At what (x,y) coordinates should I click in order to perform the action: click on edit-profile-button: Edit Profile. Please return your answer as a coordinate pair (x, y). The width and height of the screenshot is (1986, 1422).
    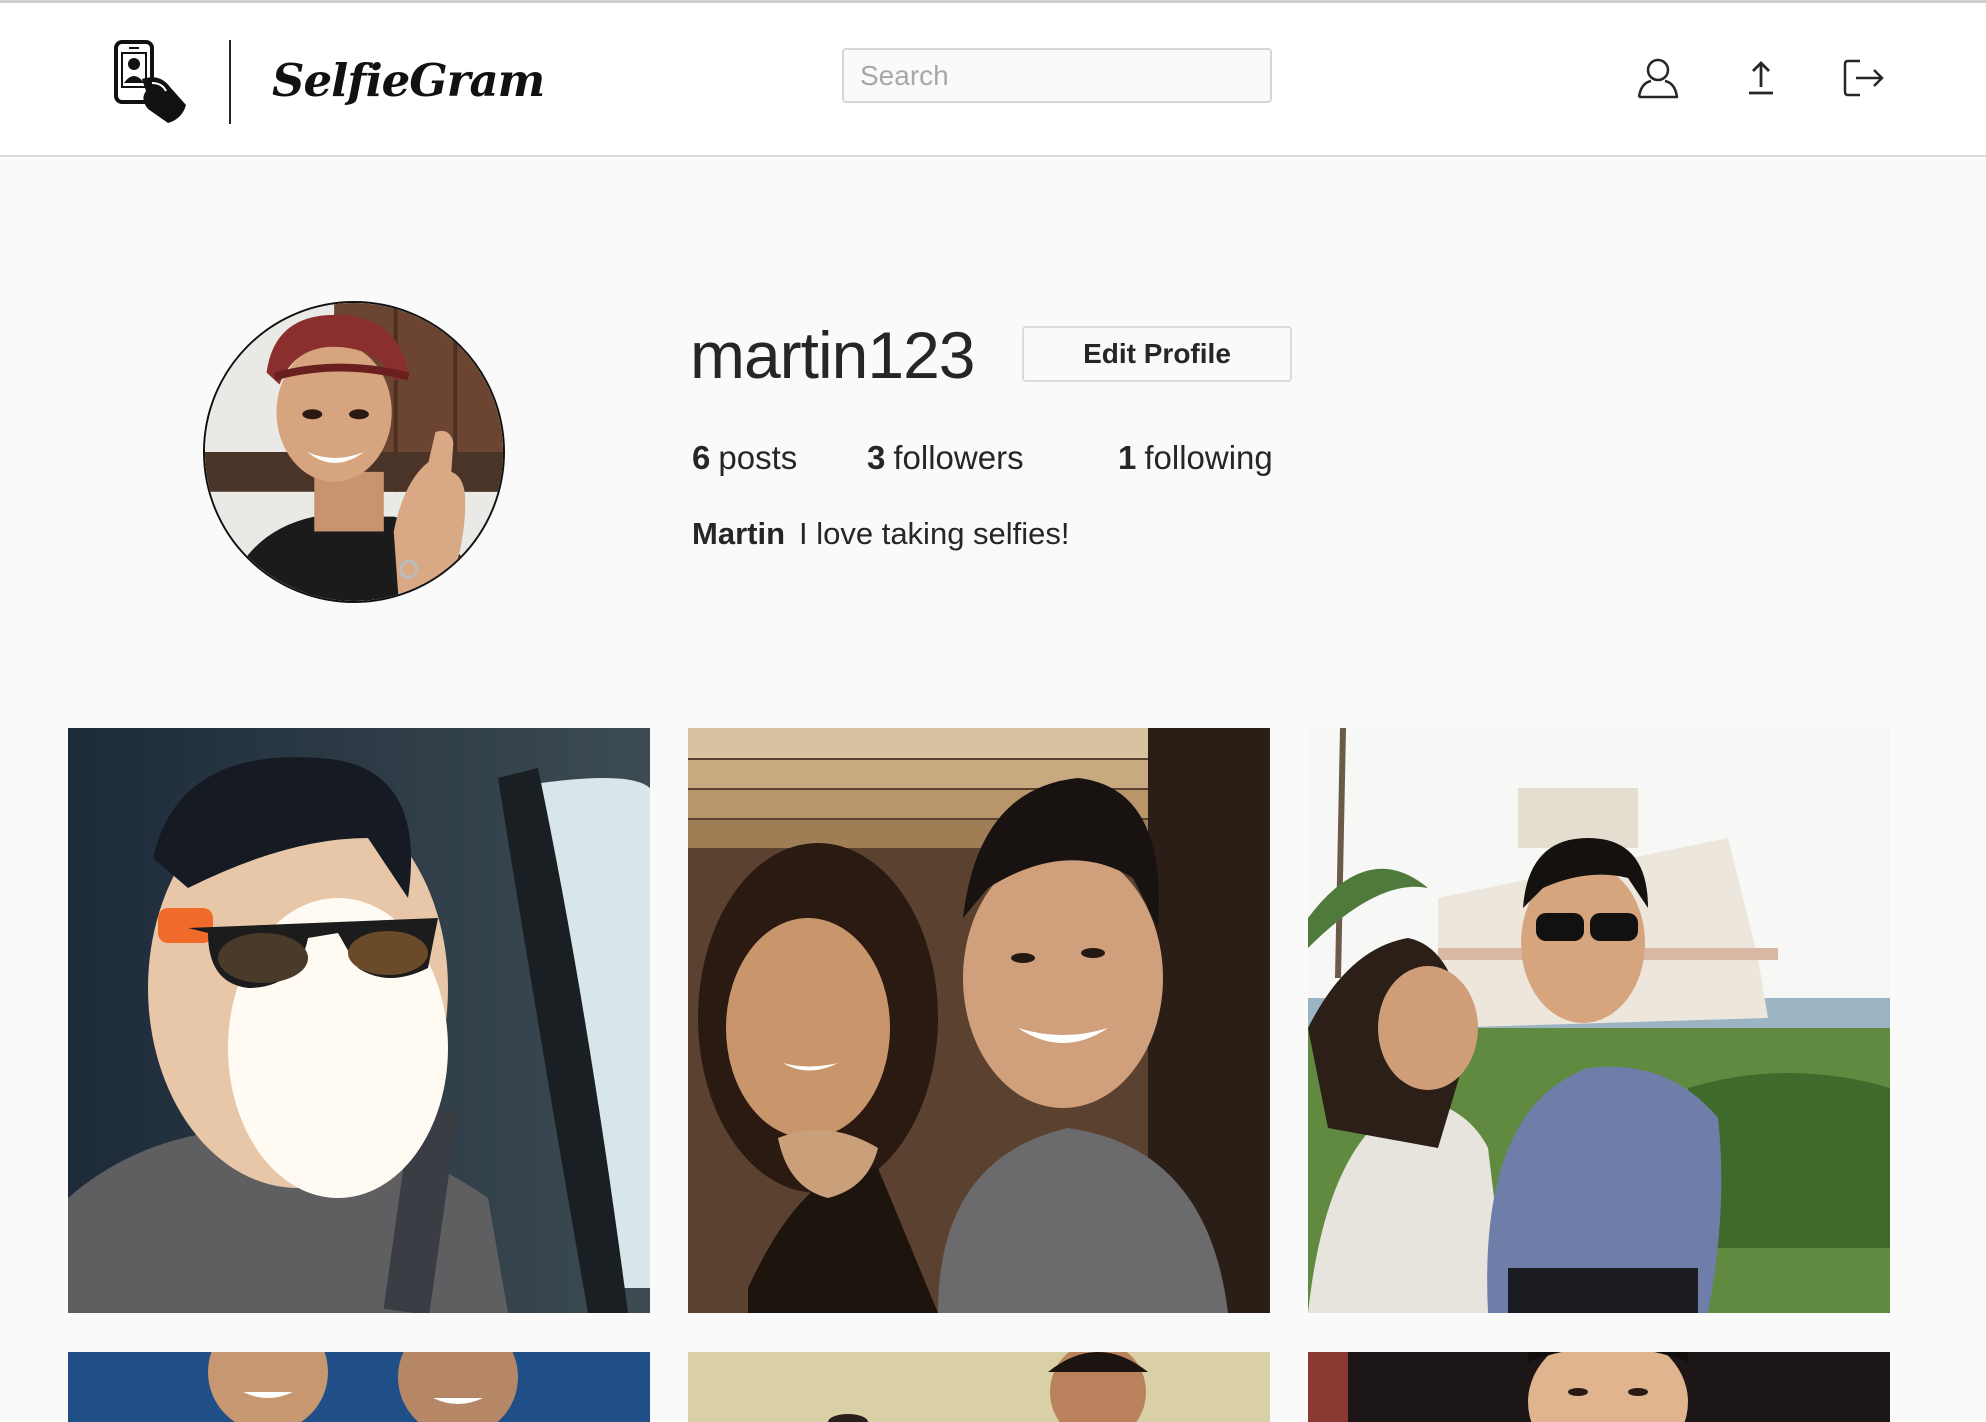
    Looking at the image, I should click on (1157, 354).